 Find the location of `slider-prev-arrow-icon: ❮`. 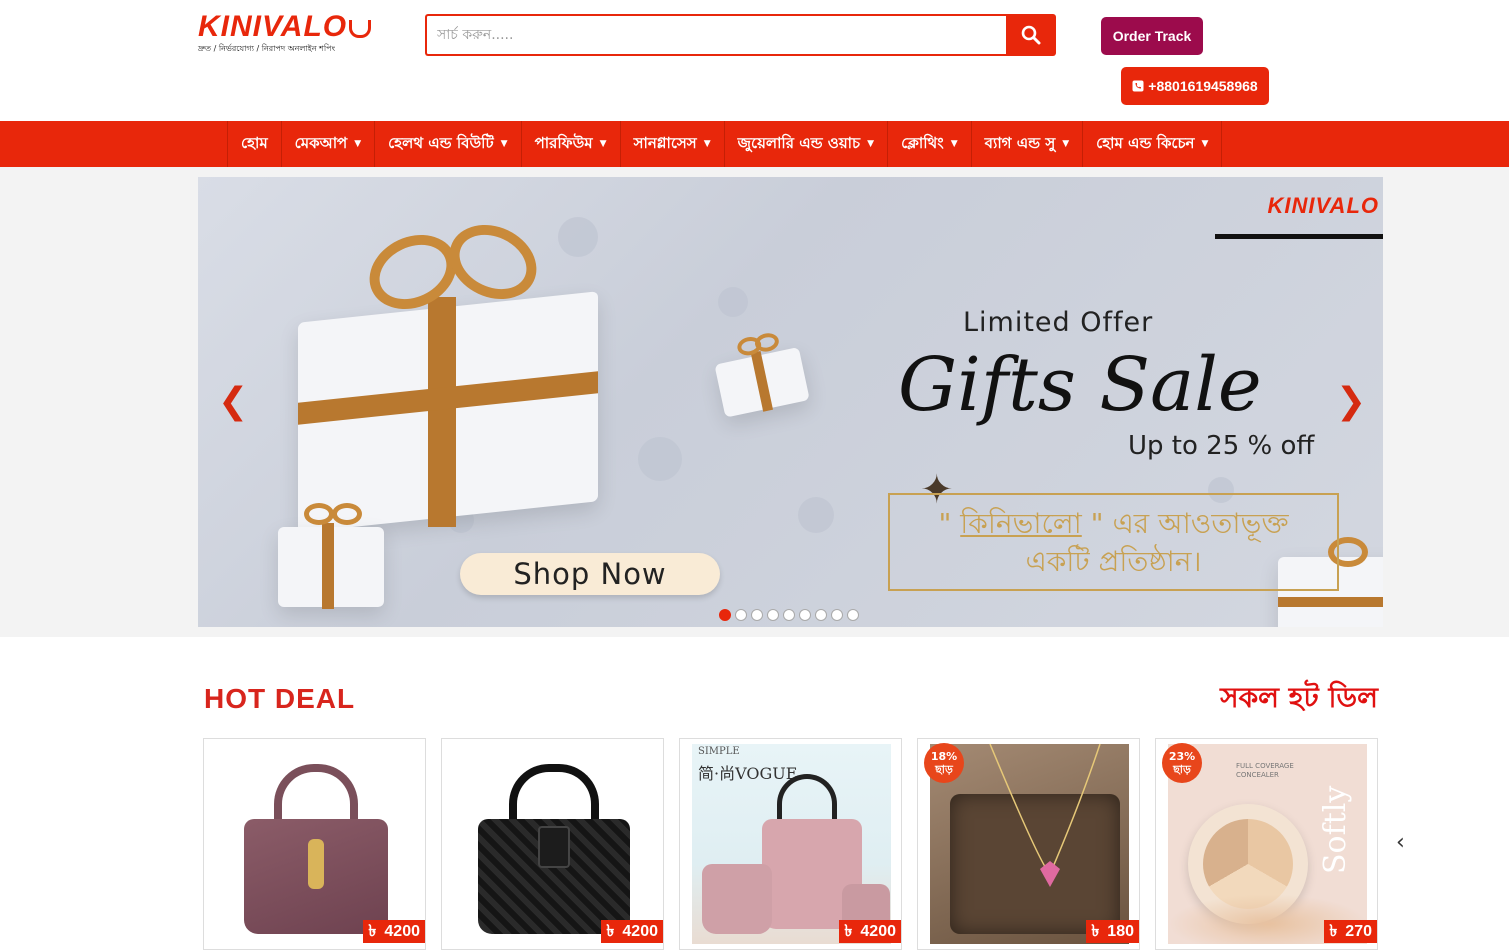

slider-prev-arrow-icon: ❮ is located at coordinates (233, 402).